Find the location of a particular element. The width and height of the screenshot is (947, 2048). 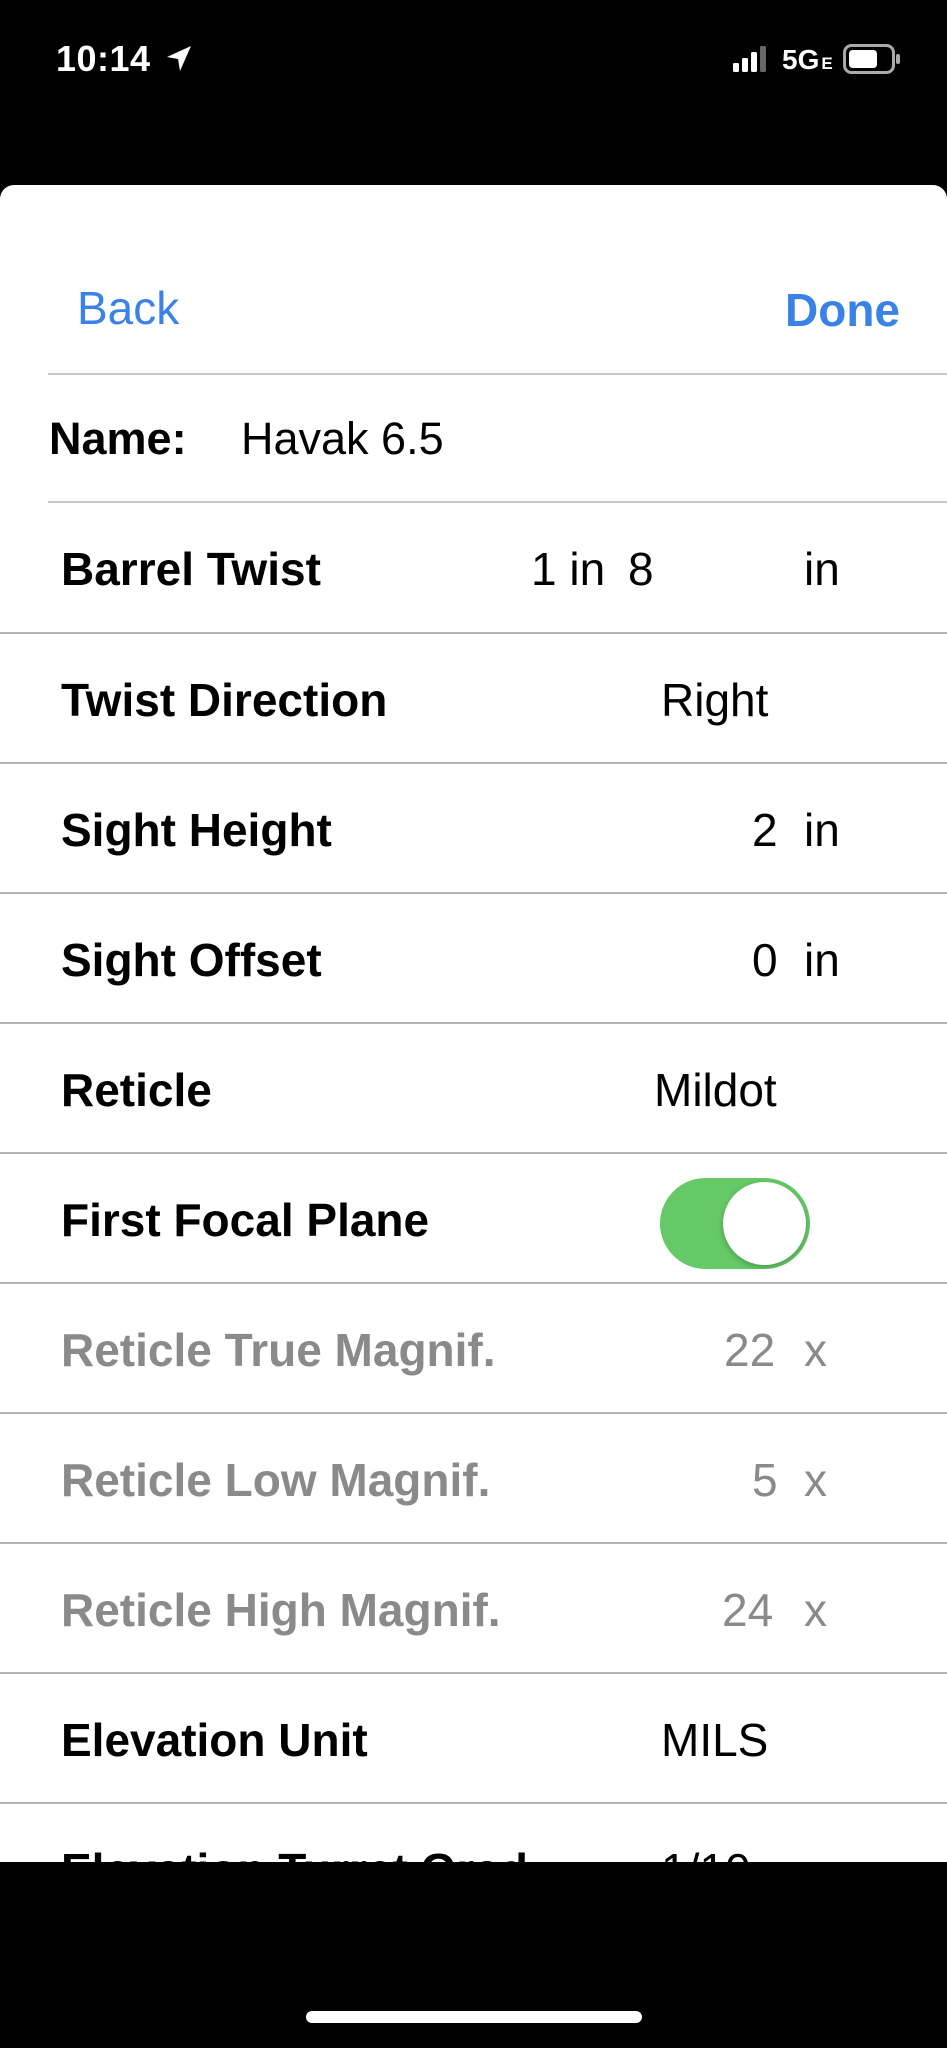

reticle-low-magnif-row: Reticle Low Magnif. 5 x is located at coordinates (473, 1478).